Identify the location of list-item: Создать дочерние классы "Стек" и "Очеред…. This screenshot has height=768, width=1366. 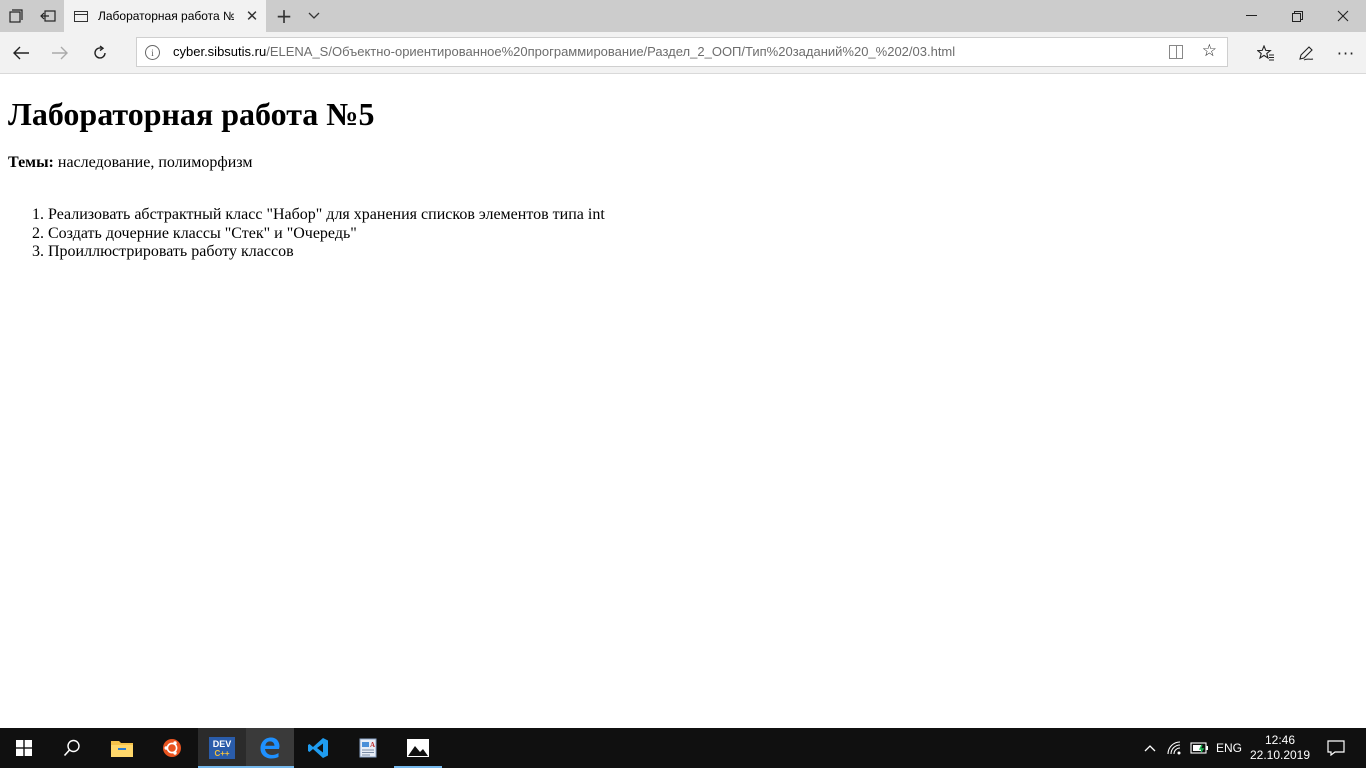
(326, 234).